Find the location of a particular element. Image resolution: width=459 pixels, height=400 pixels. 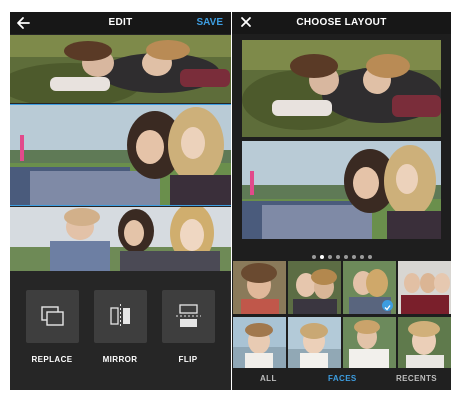

layout-page-indicator is located at coordinates (341, 253).